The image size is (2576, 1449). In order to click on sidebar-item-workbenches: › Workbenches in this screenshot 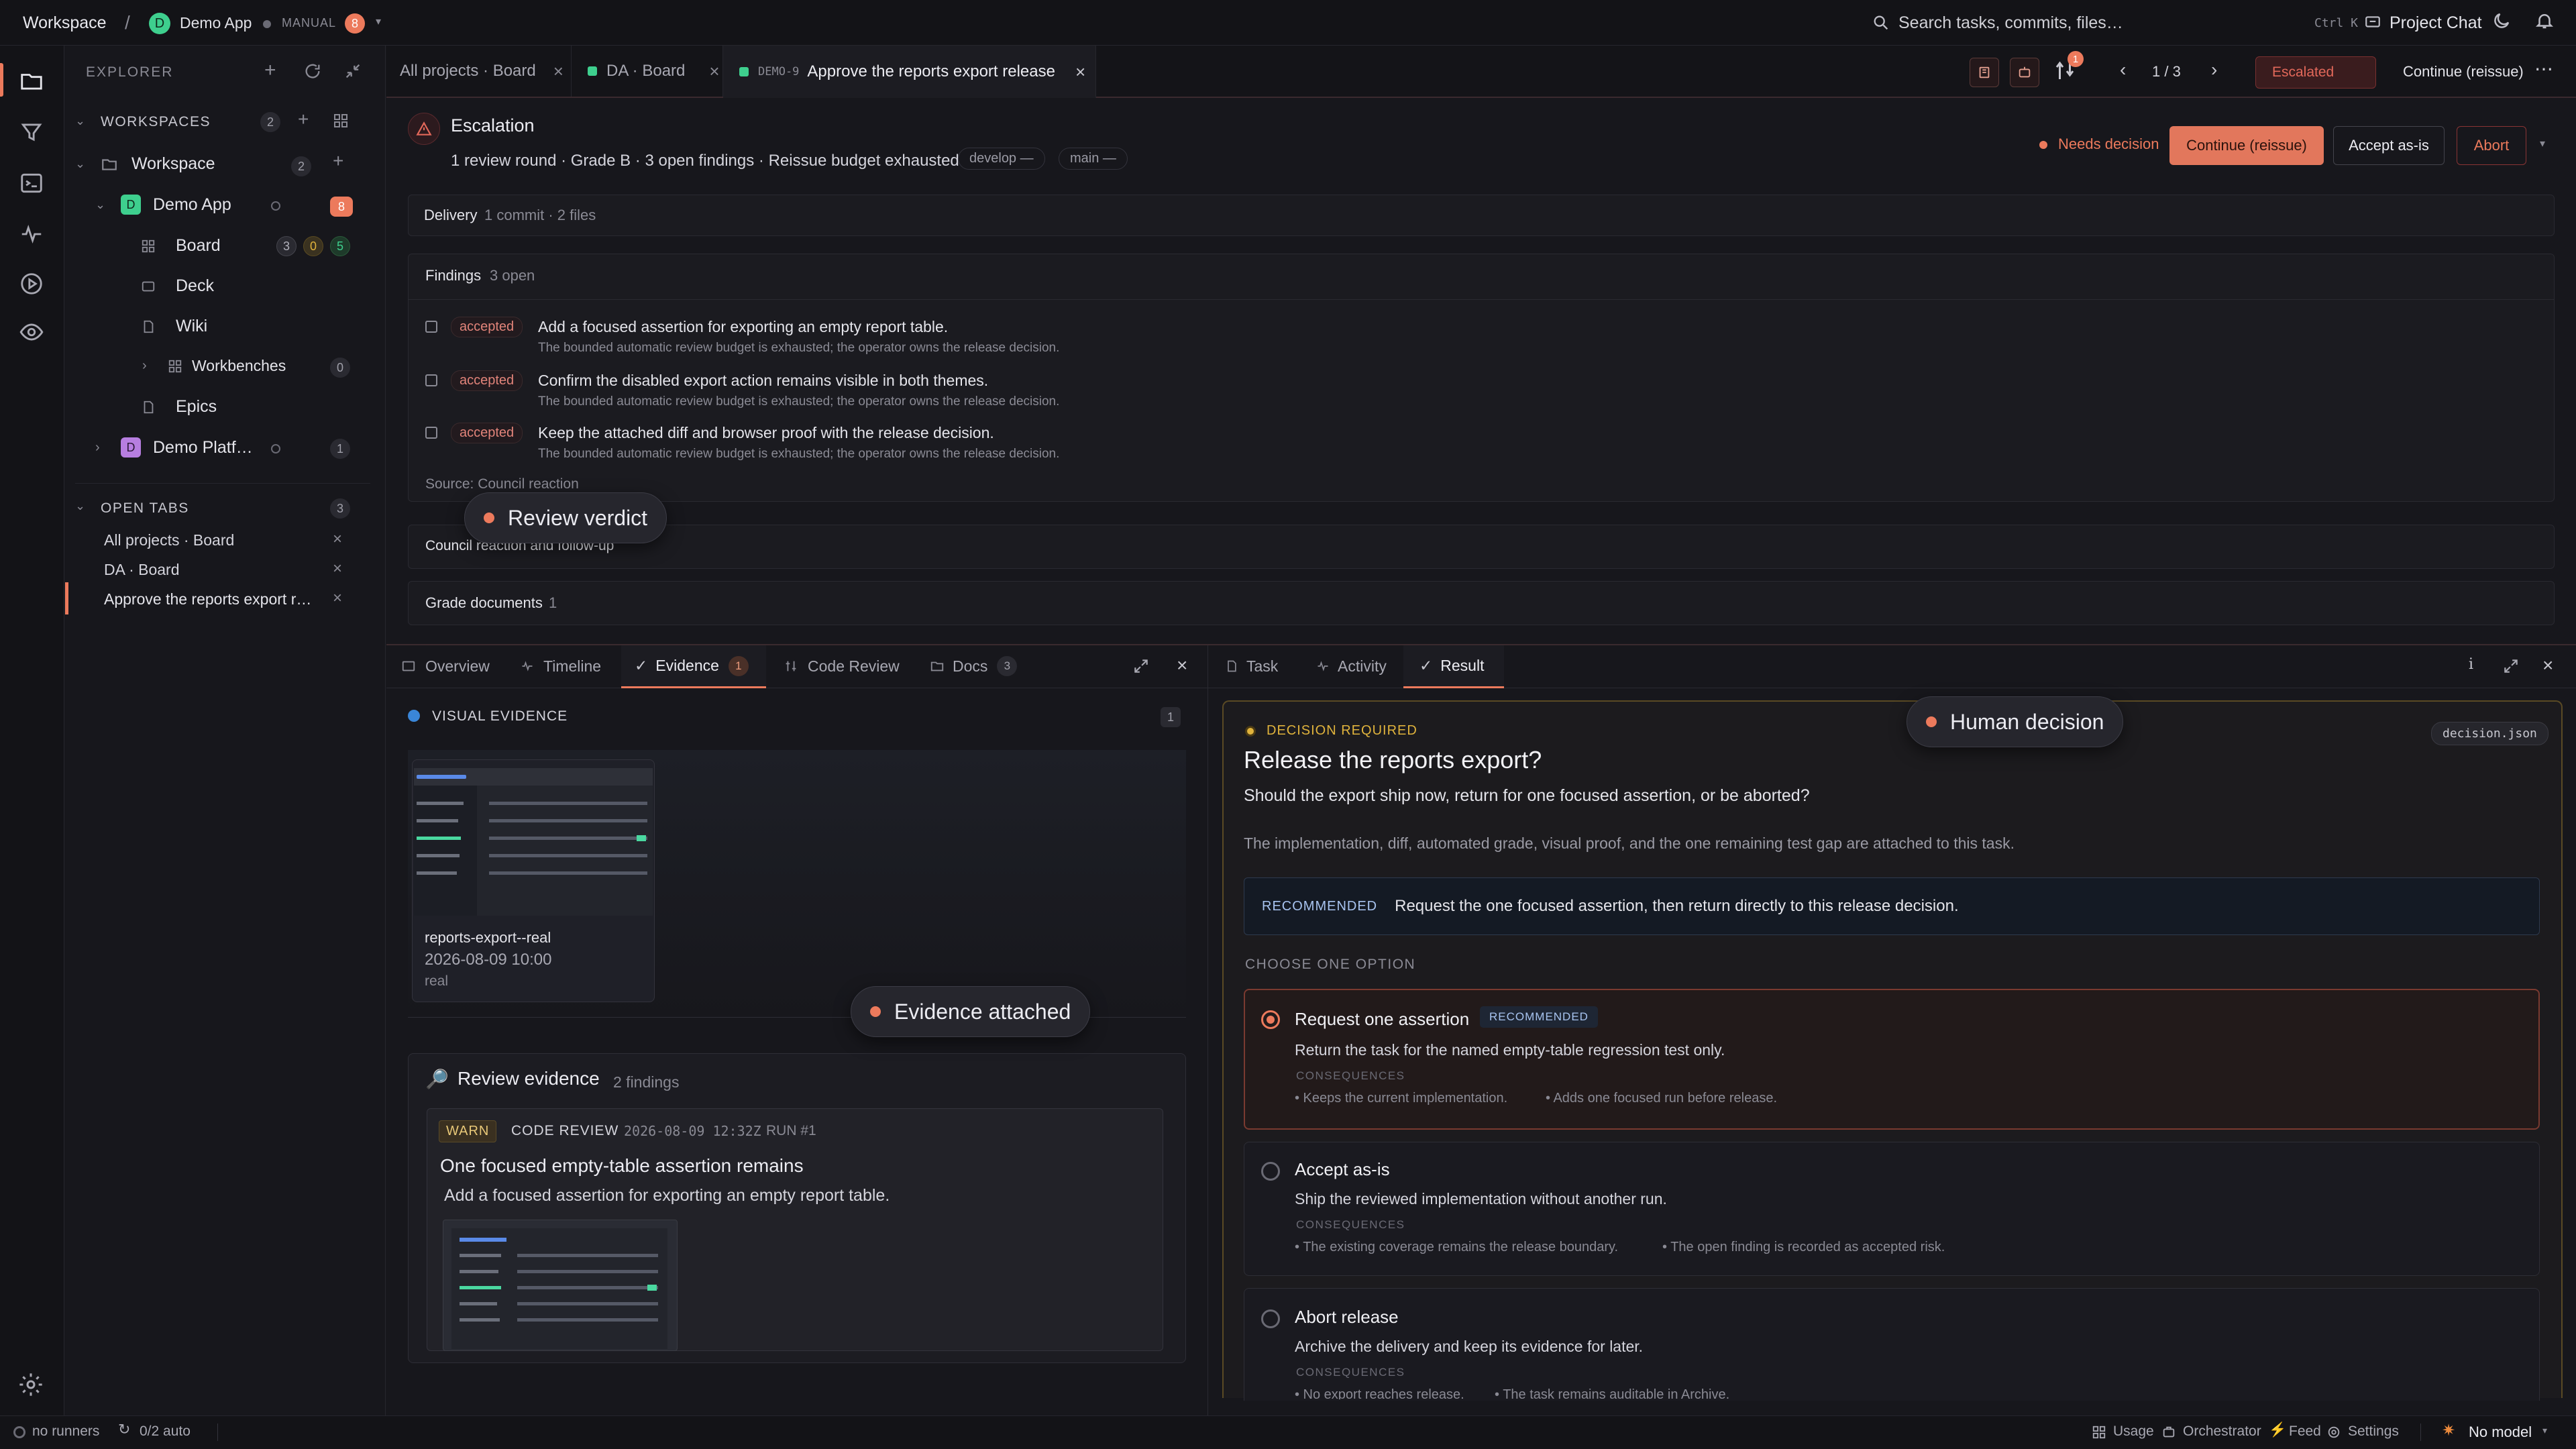, I will do `click(214, 366)`.